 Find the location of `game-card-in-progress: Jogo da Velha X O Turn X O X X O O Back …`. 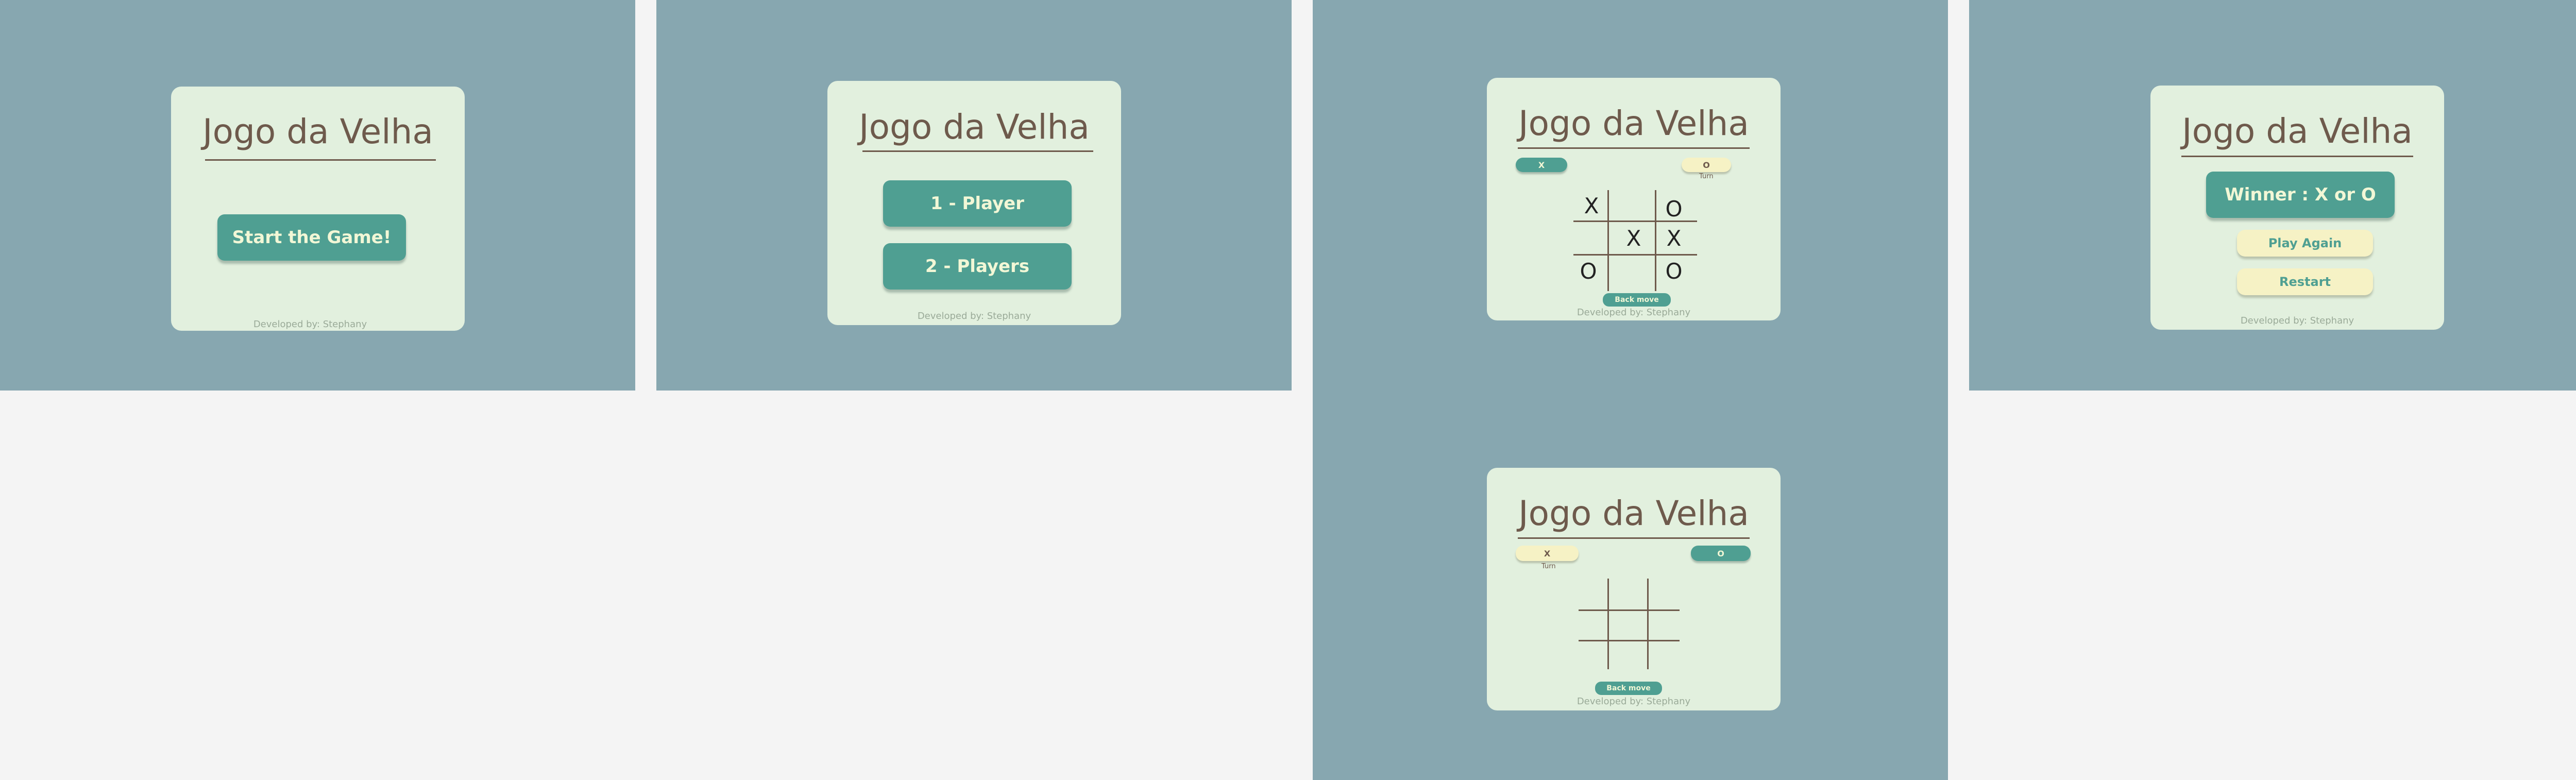

game-card-in-progress: Jogo da Velha X O Turn X O X X O O Back … is located at coordinates (1634, 199).